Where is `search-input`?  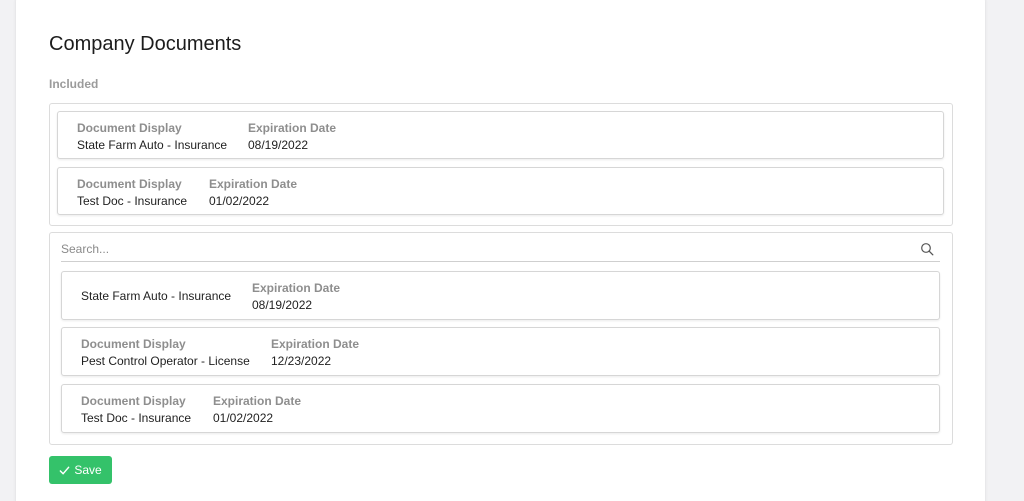 search-input is located at coordinates (481, 249).